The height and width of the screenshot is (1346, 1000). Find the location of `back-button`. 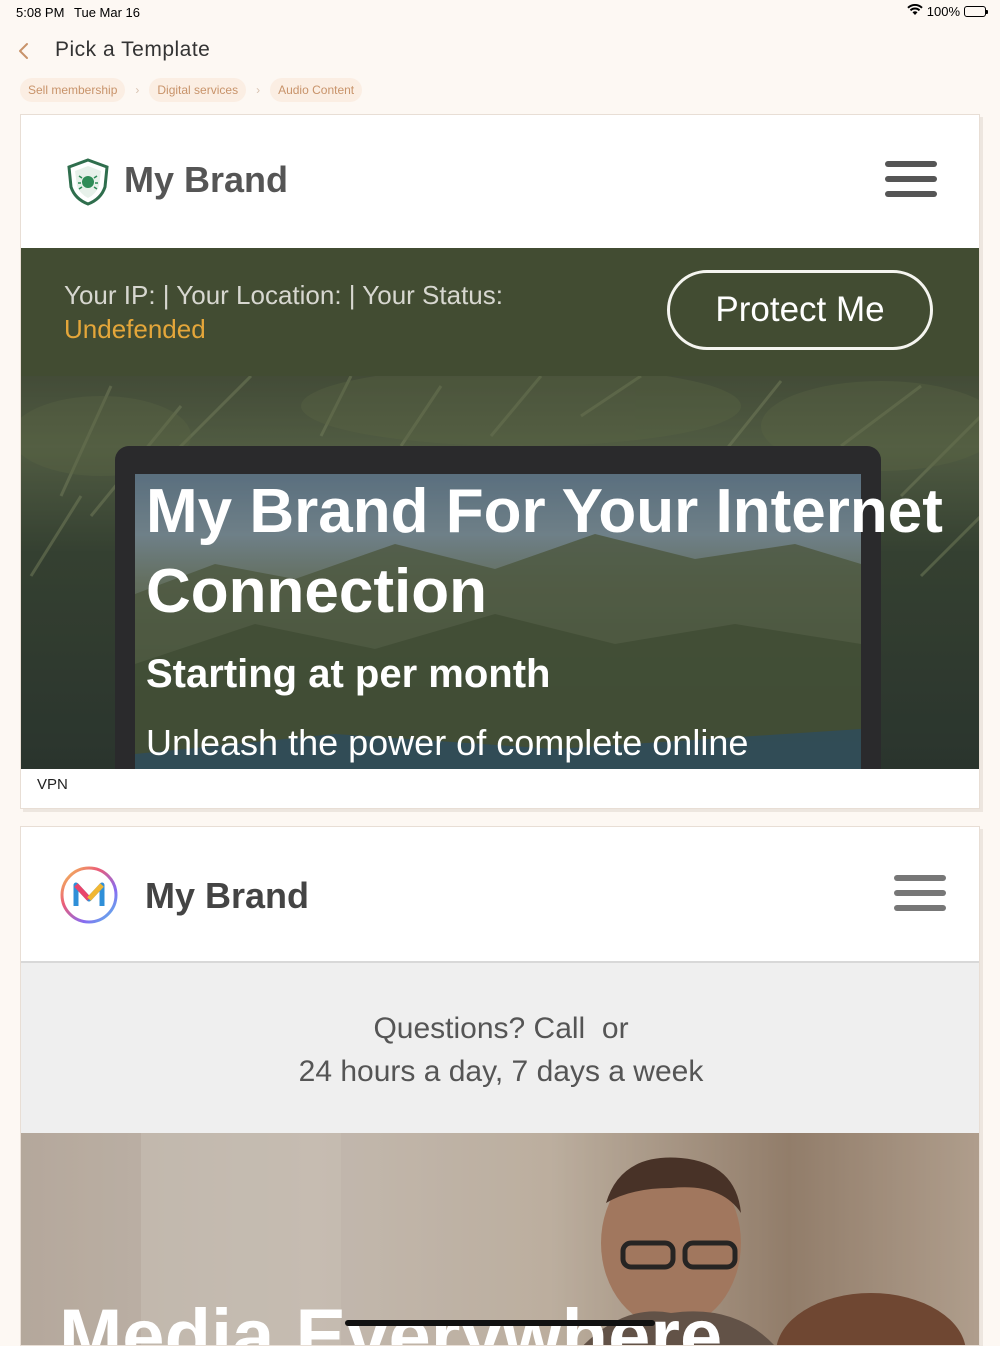

back-button is located at coordinates (27, 51).